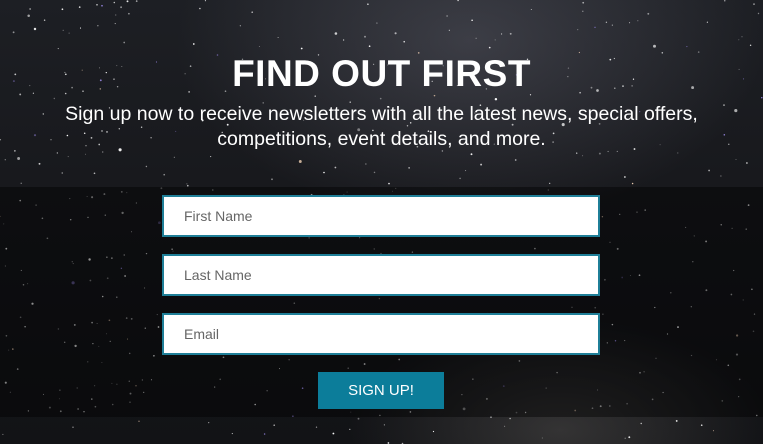 This screenshot has width=763, height=444. Describe the element at coordinates (381, 334) in the screenshot. I see `email-input` at that location.